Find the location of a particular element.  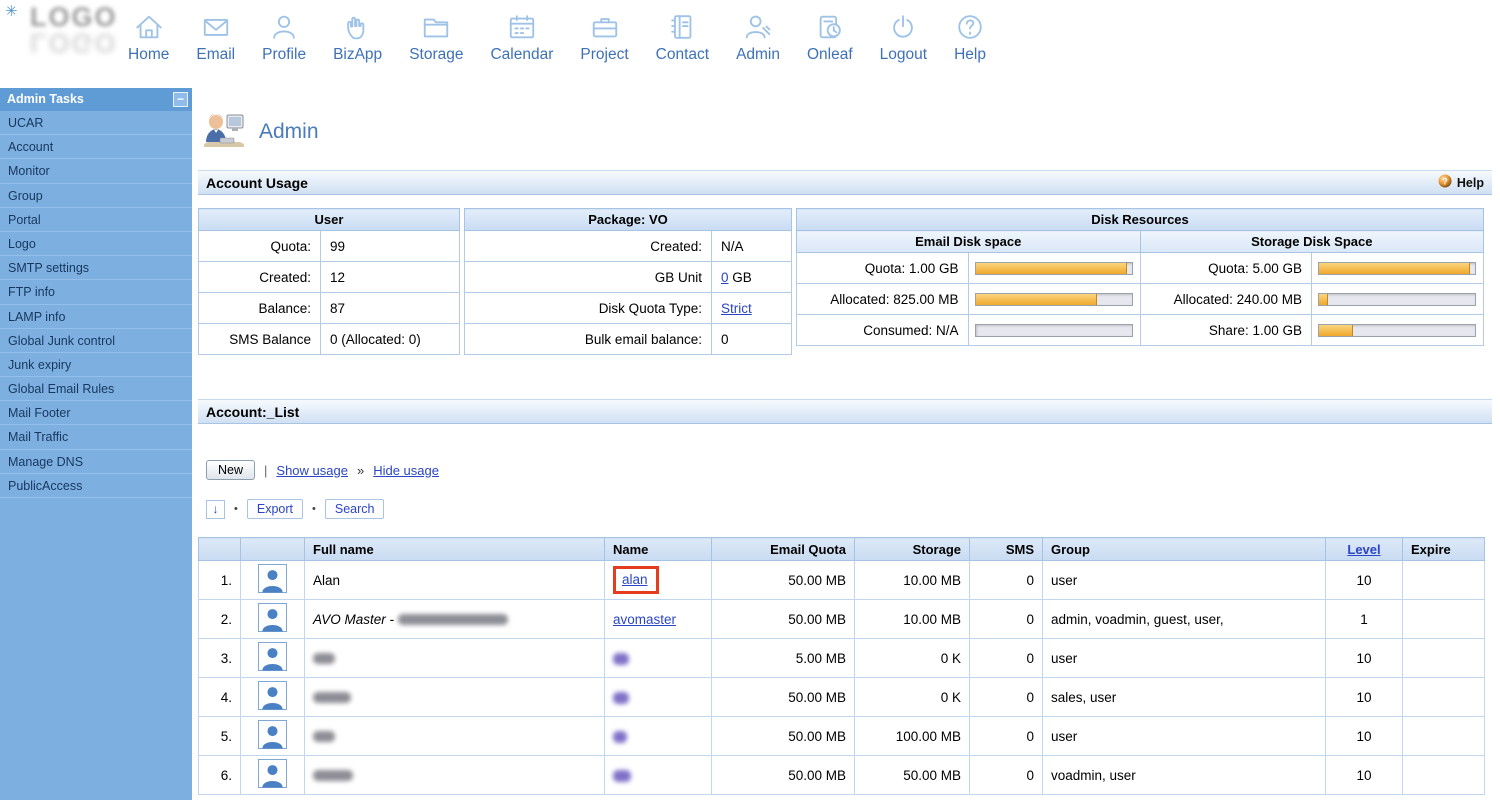

account-name-link: alan is located at coordinates (635, 579).